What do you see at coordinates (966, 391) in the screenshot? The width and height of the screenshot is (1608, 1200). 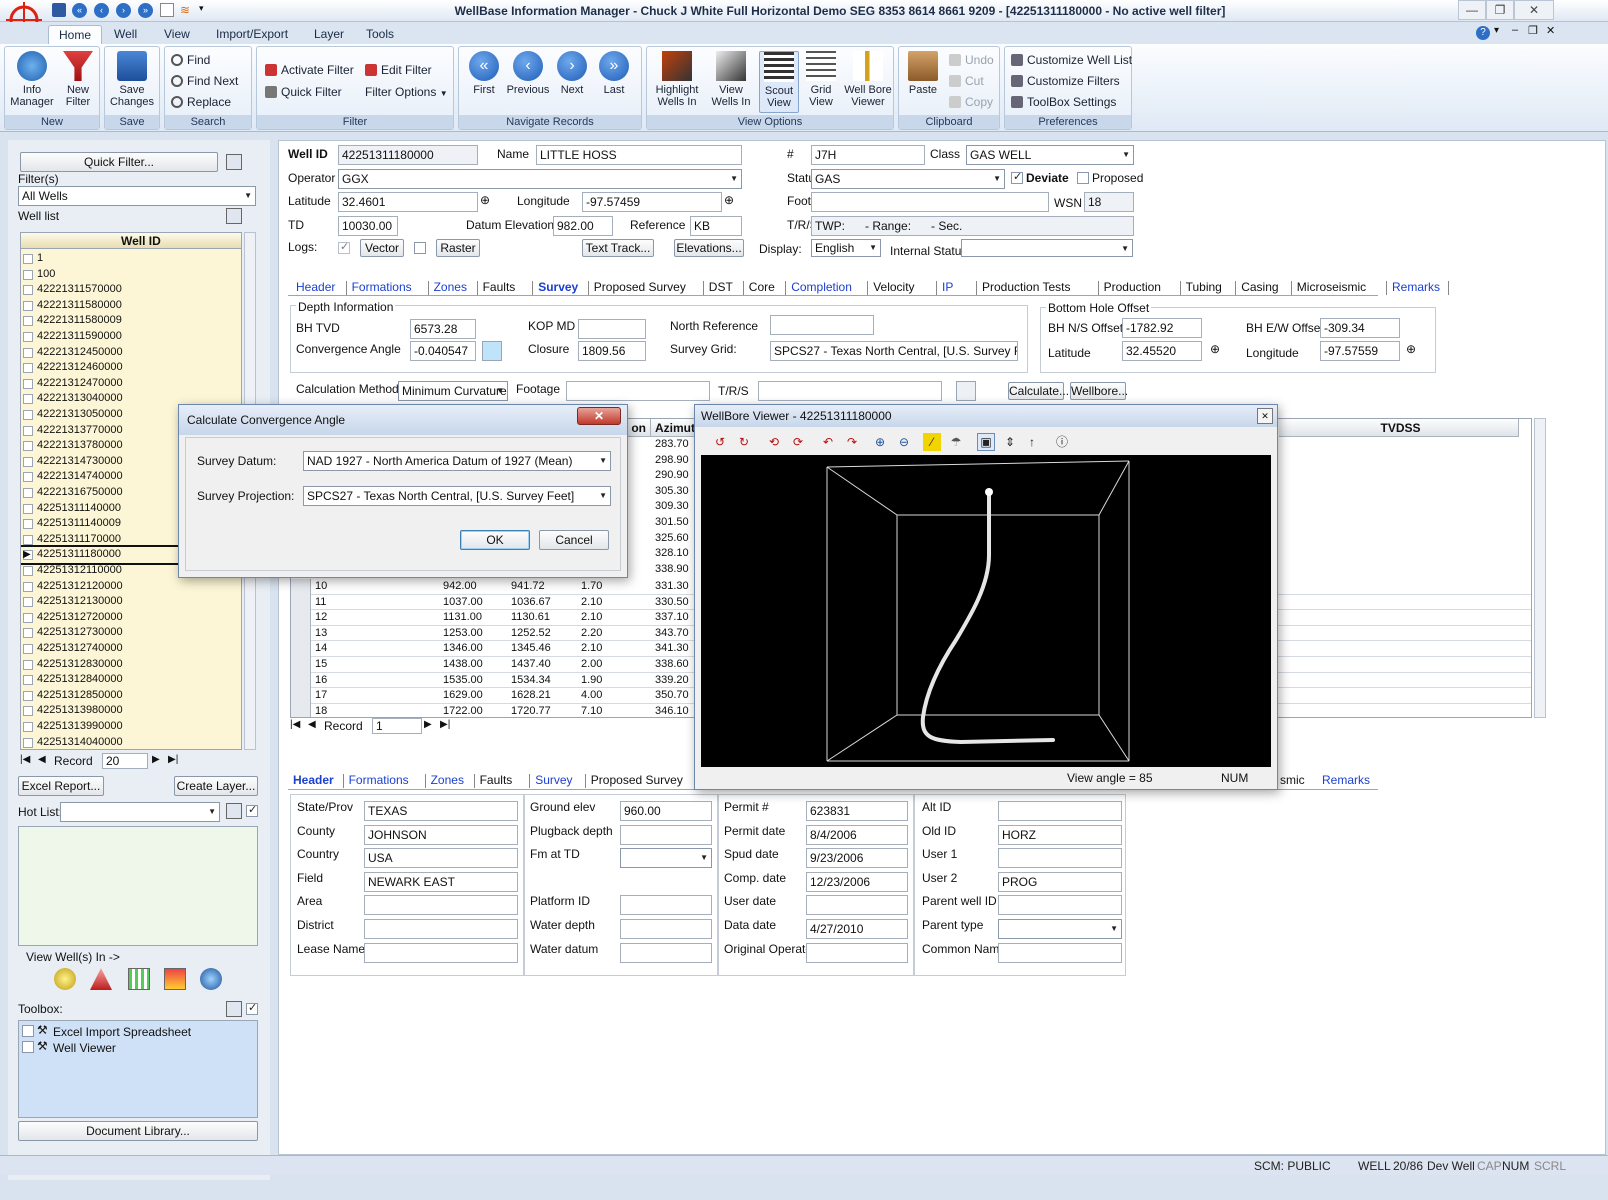 I see `survey-trs-button` at bounding box center [966, 391].